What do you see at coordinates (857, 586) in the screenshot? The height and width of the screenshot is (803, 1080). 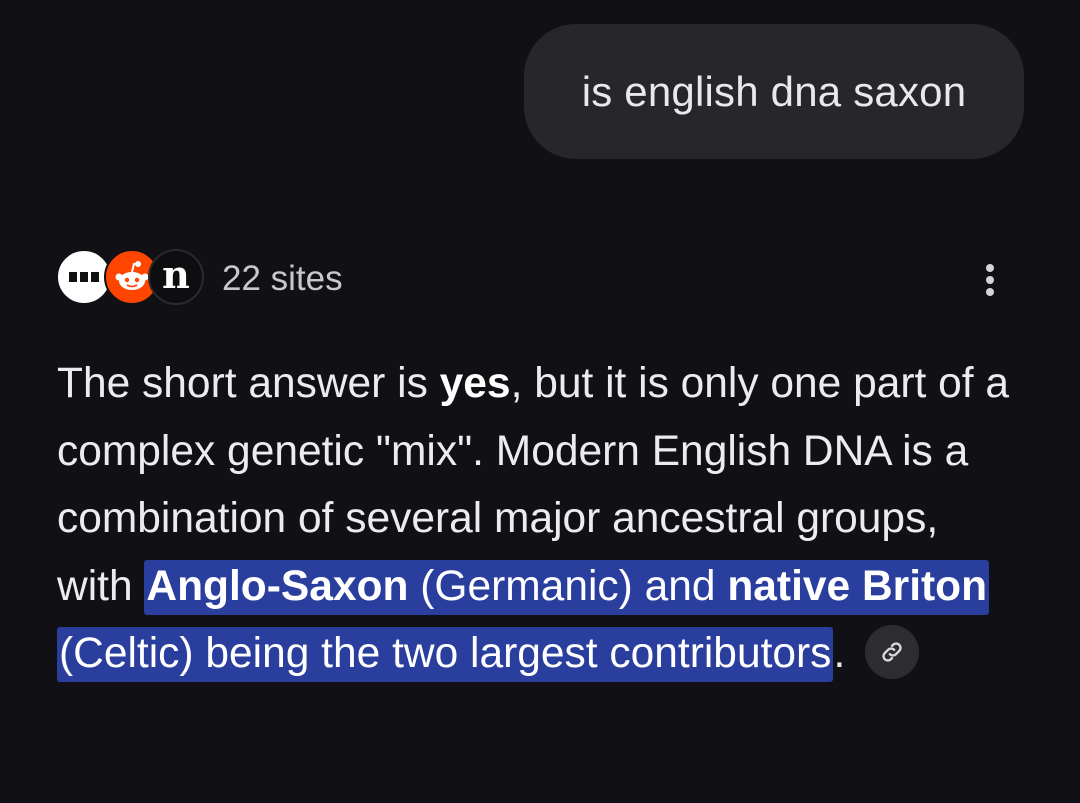 I see `highlight-bold-native-briton: native Briton` at bounding box center [857, 586].